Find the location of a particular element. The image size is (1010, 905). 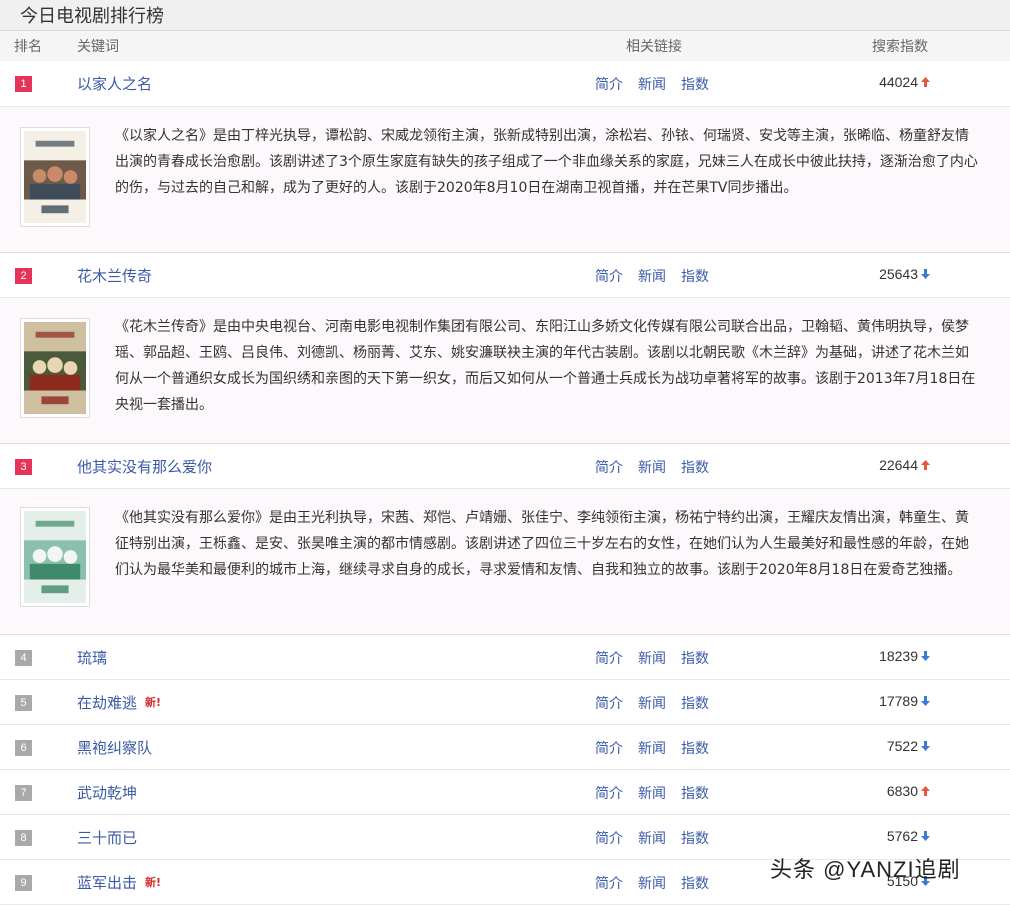

search-index: 5762 is located at coordinates (908, 836).